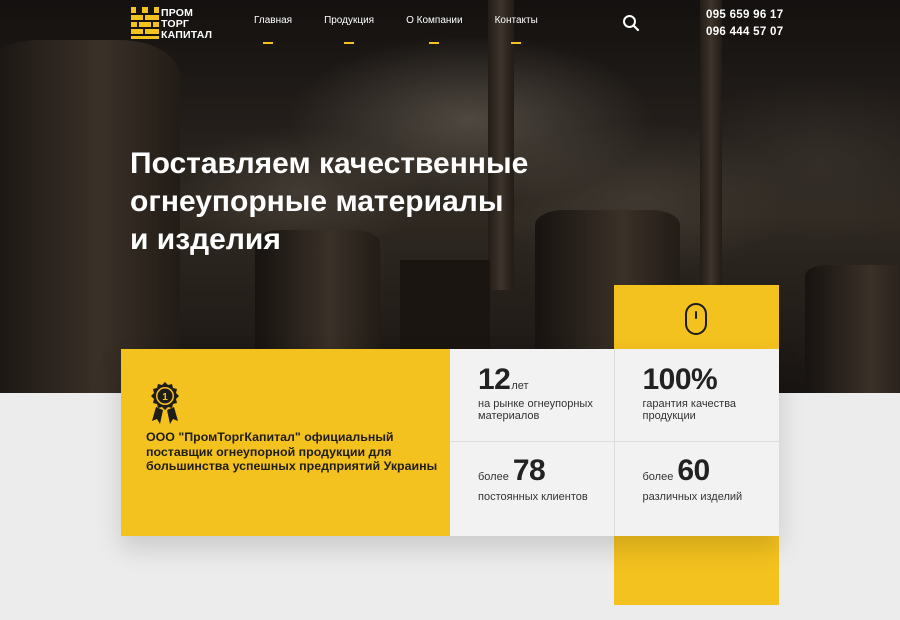 The image size is (900, 620). I want to click on phone-link: 095 659 96 17, so click(744, 15).